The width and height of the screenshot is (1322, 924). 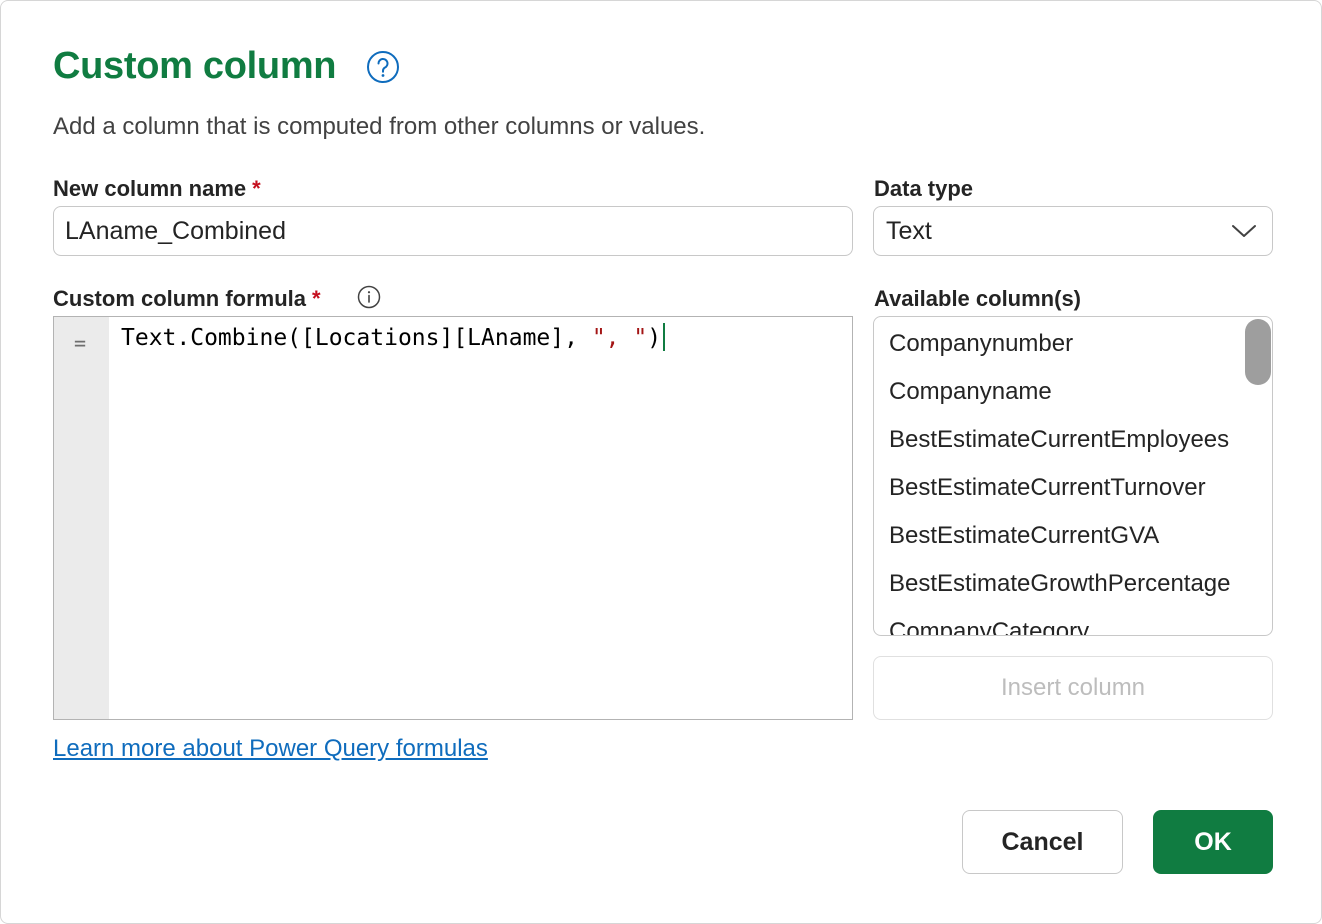 What do you see at coordinates (1244, 231) in the screenshot?
I see `chevron-down-icon` at bounding box center [1244, 231].